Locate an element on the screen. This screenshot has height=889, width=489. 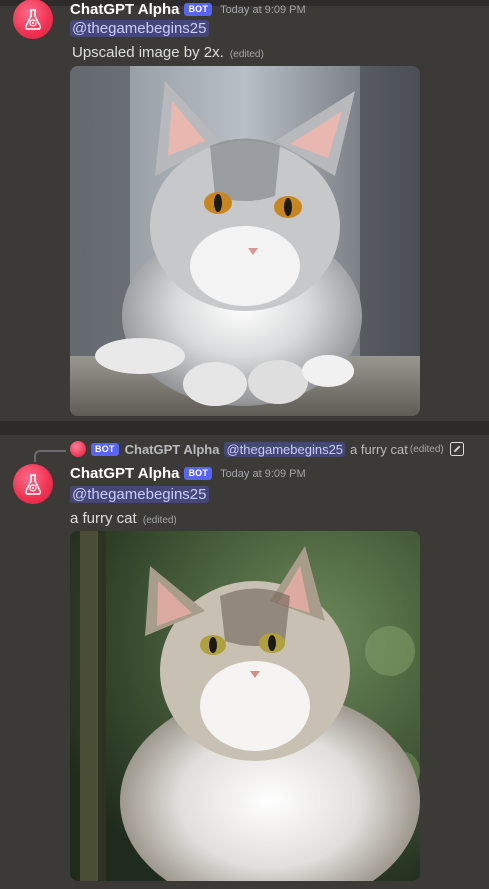
message-text-body: Upscaled image by 2x. is located at coordinates (148, 52).